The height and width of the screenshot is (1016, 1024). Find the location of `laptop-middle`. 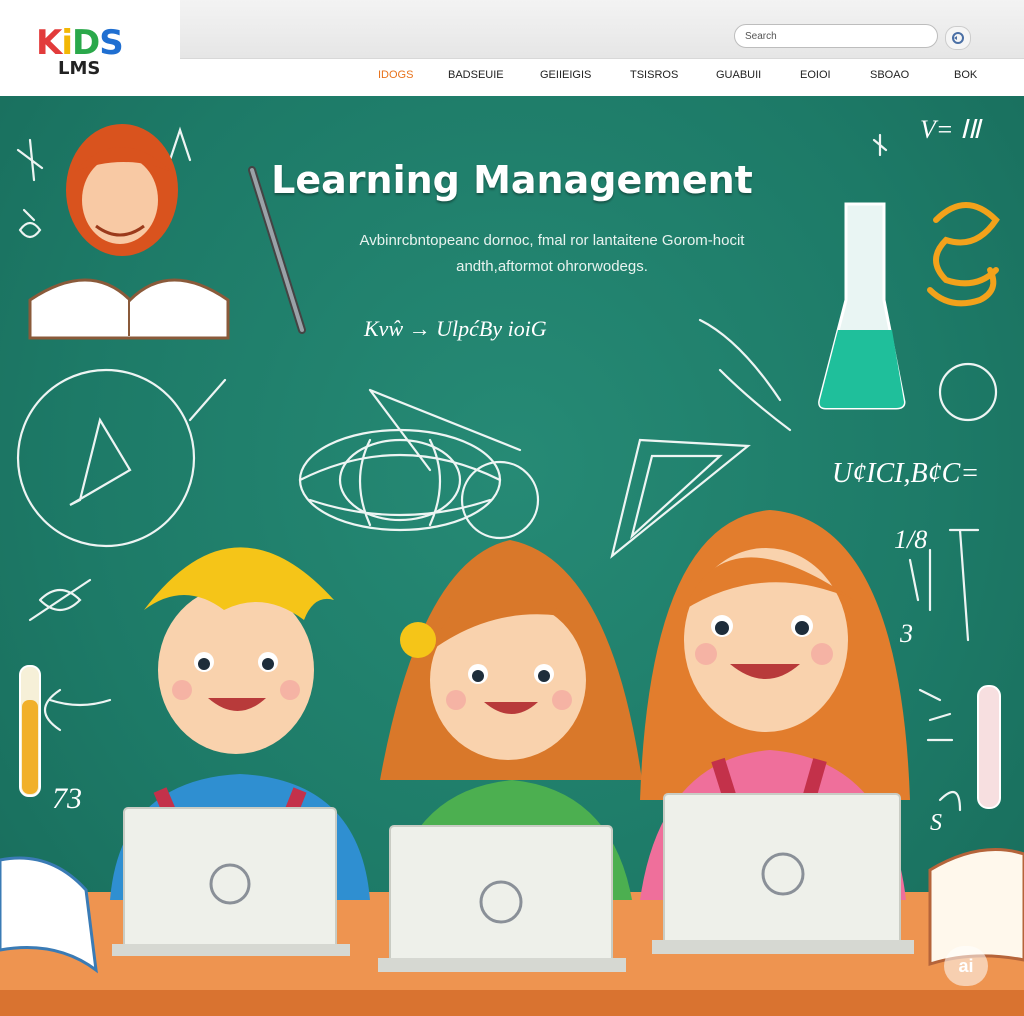

laptop-middle is located at coordinates (502, 898).